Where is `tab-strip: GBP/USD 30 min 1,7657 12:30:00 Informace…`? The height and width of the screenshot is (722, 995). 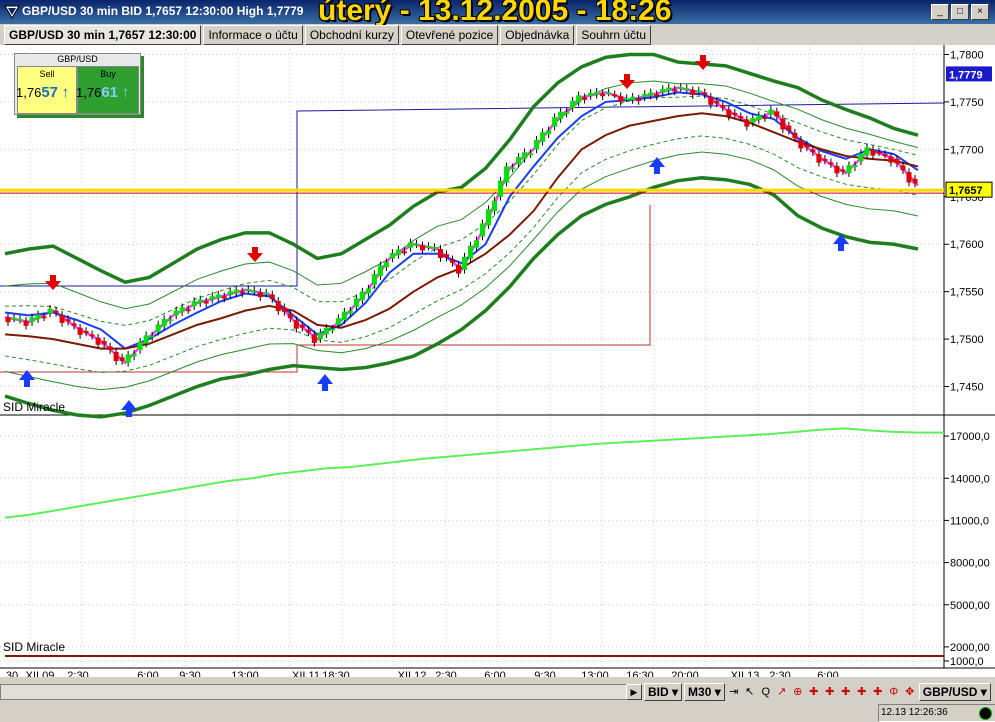
tab-strip: GBP/USD 30 min 1,7657 12:30:00 Informace… is located at coordinates (328, 35).